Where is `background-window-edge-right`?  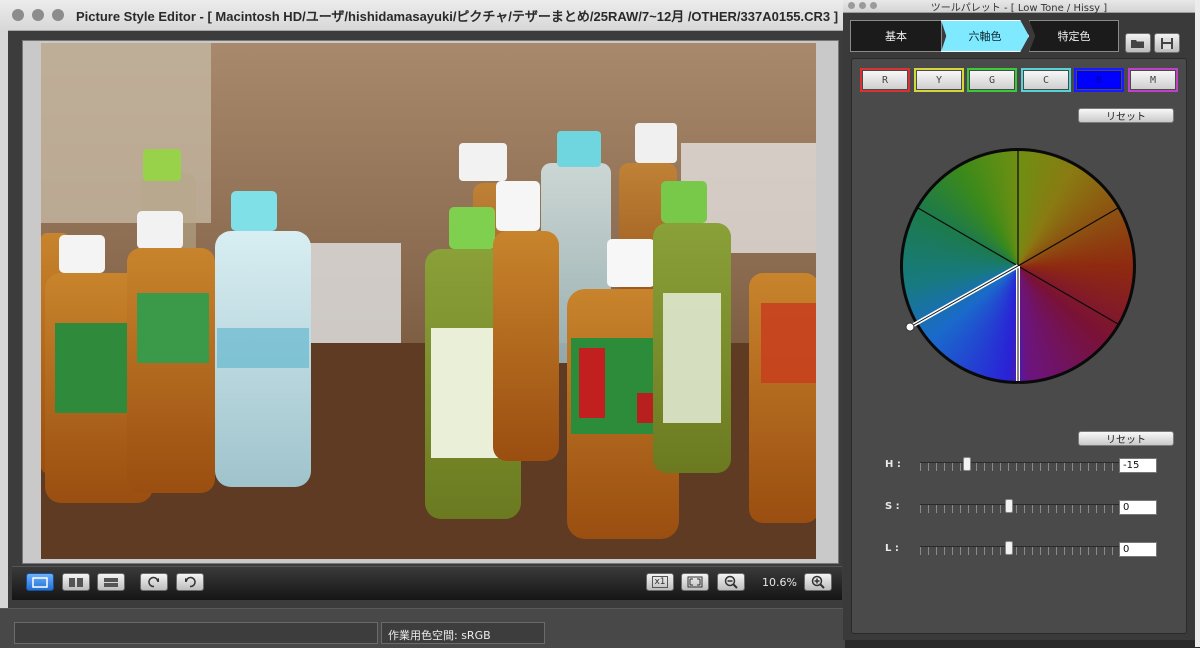
background-window-edge-right is located at coordinates (1197, 323).